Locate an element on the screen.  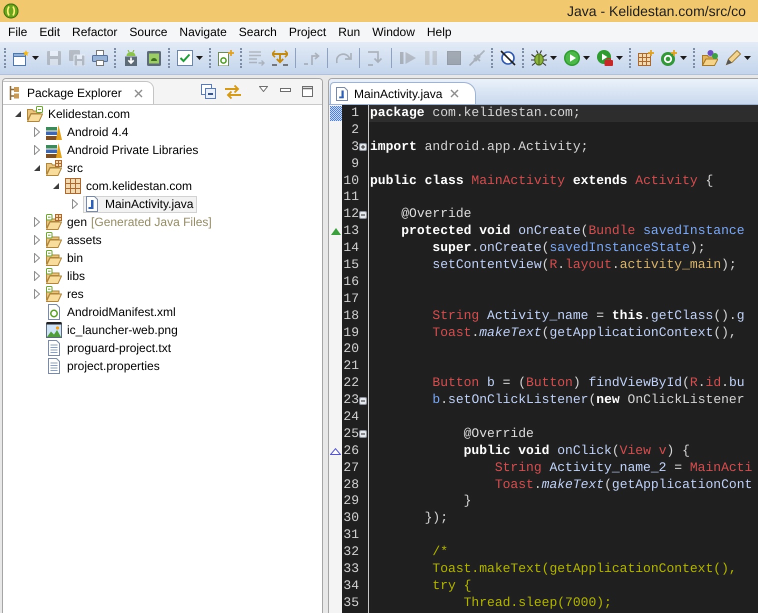
tree-item: Android 4.4 is located at coordinates (88, 132).